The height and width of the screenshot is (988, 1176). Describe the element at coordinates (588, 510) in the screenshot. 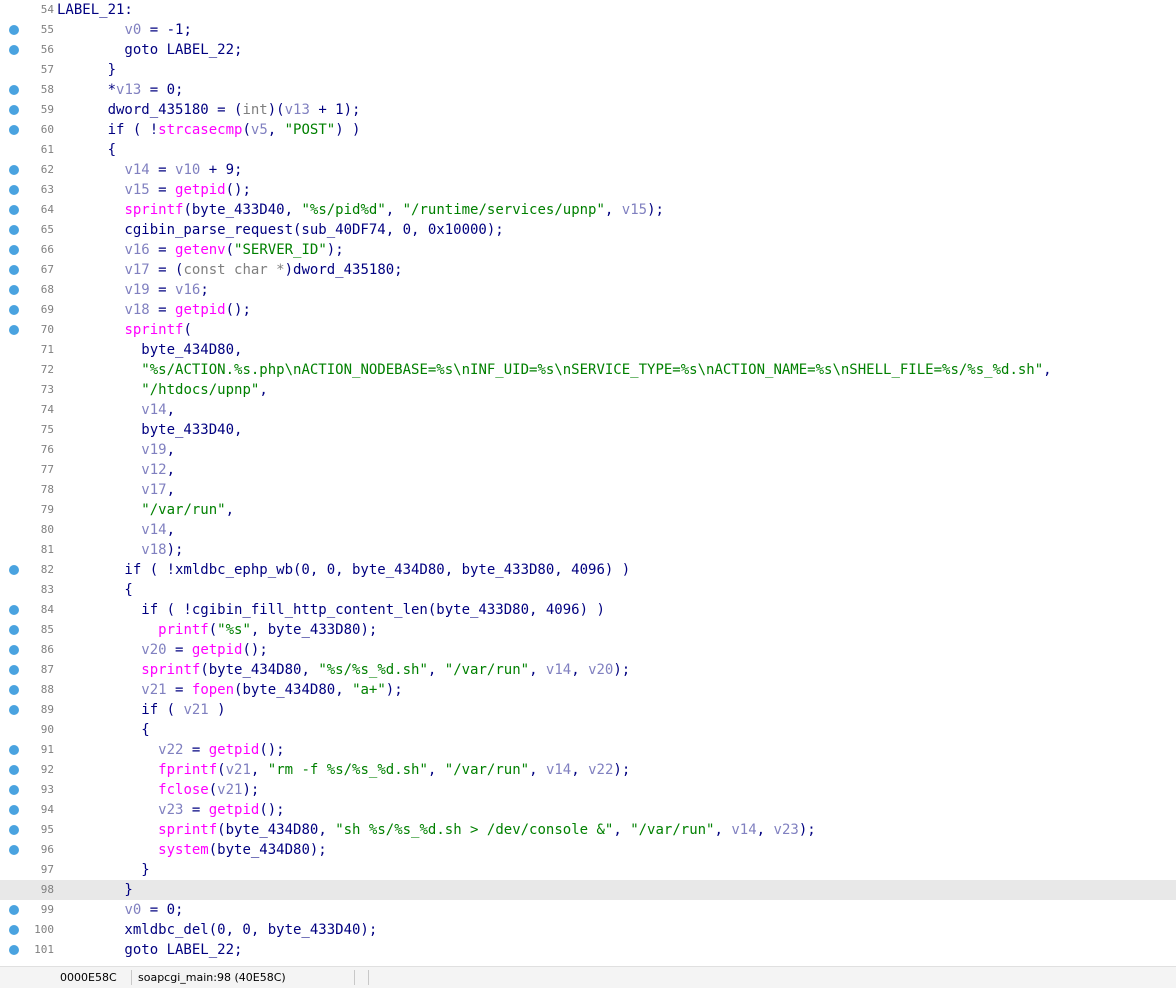

I see `code-line: 79 "/var/run",` at that location.